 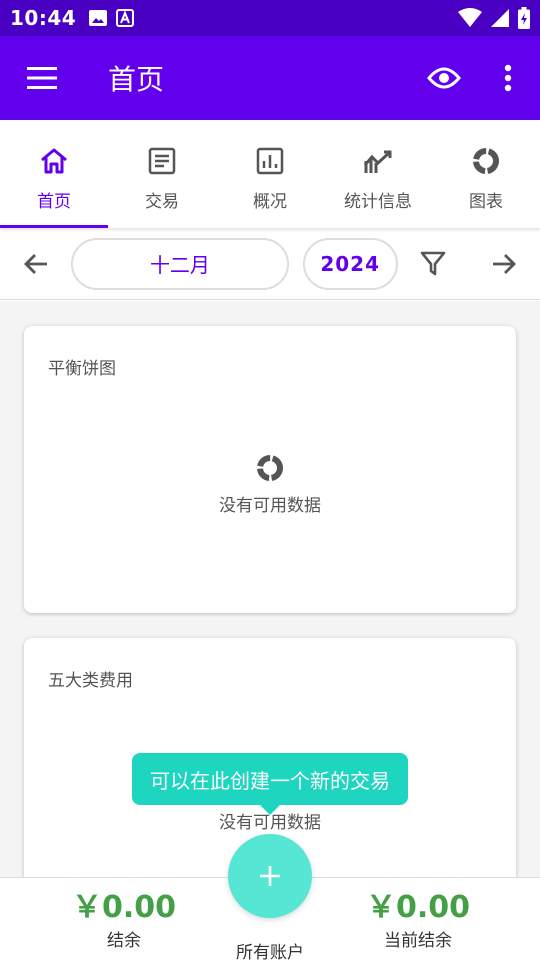 What do you see at coordinates (377, 161) in the screenshot?
I see `statistics-icon` at bounding box center [377, 161].